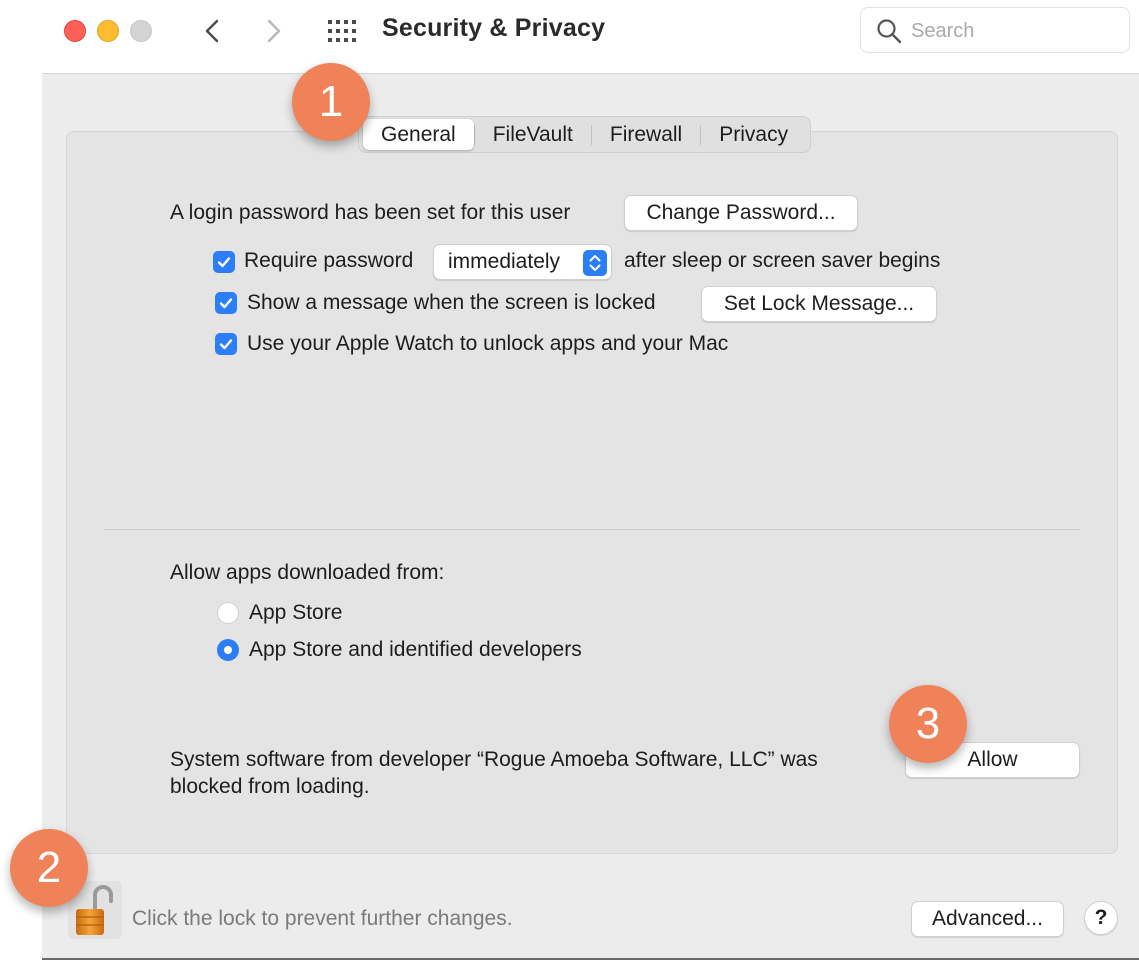 The width and height of the screenshot is (1139, 964). I want to click on app-store-identified-radio, so click(228, 650).